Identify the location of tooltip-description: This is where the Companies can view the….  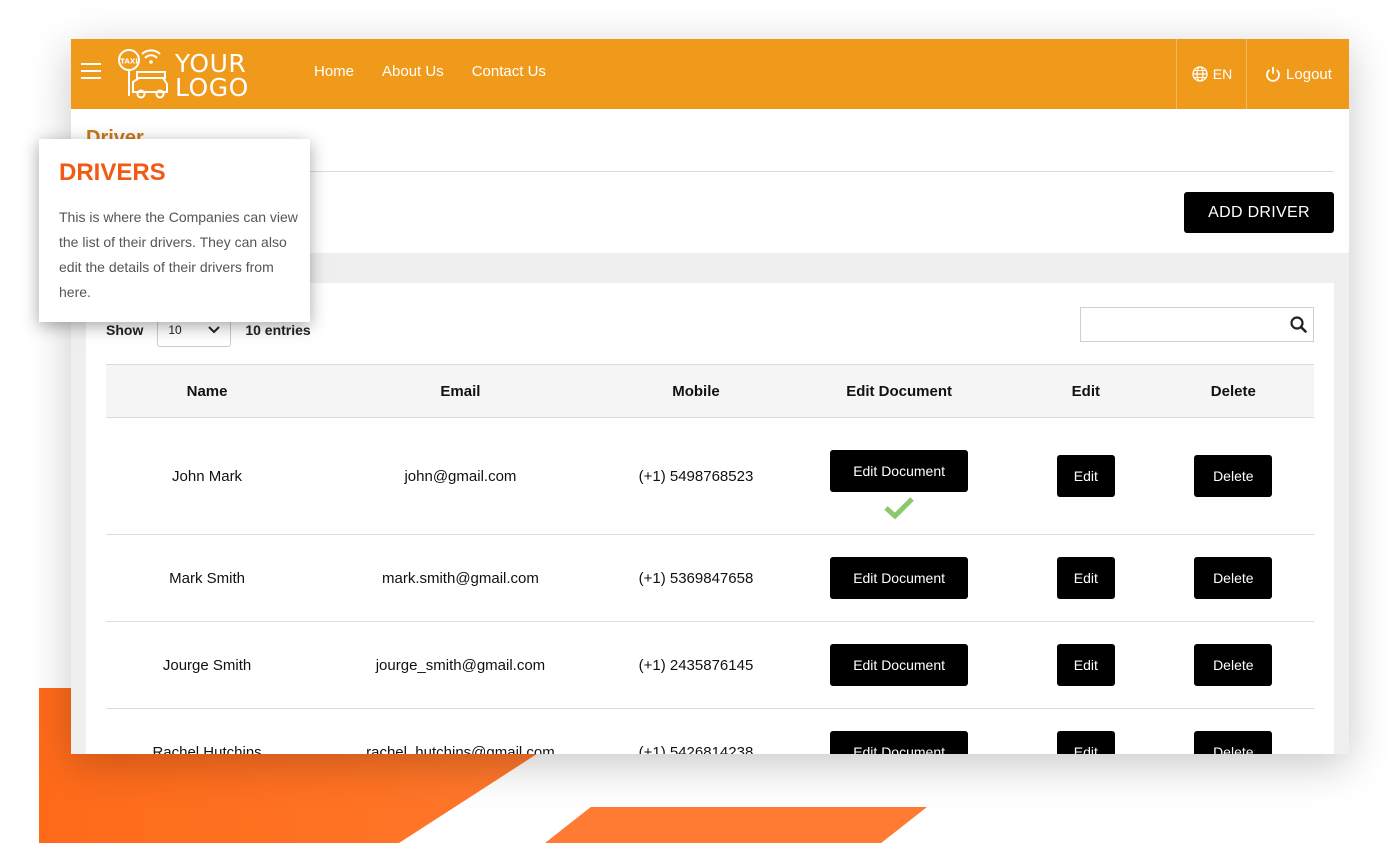
(178, 254).